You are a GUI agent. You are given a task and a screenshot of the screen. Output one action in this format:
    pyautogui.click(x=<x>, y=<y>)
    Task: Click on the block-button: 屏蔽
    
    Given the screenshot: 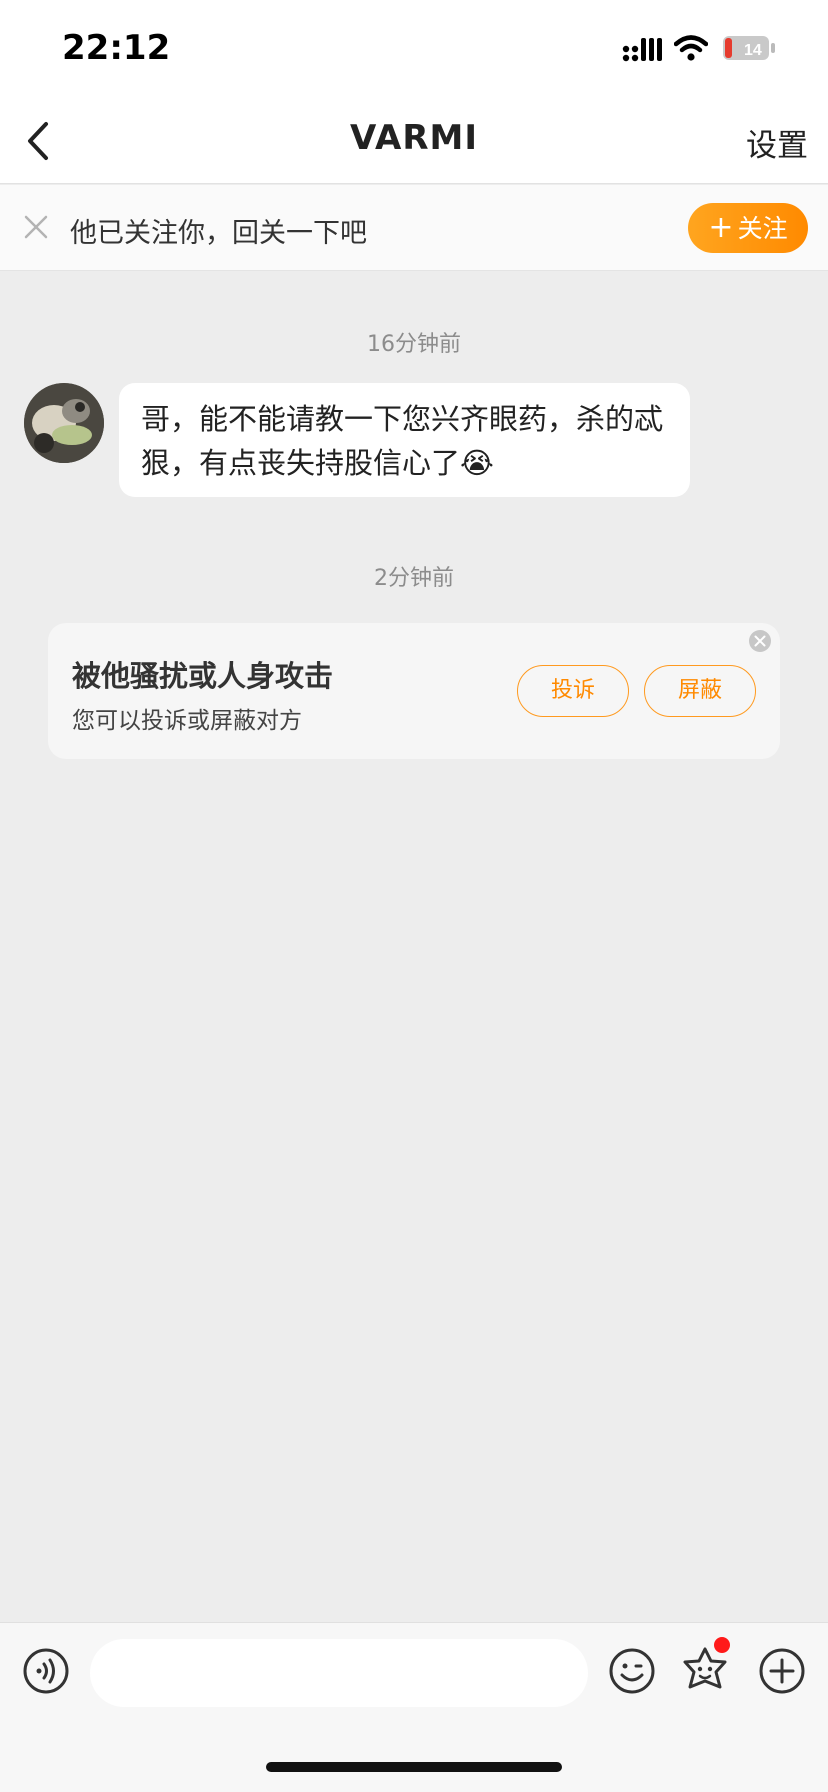 What is the action you would take?
    pyautogui.click(x=700, y=691)
    